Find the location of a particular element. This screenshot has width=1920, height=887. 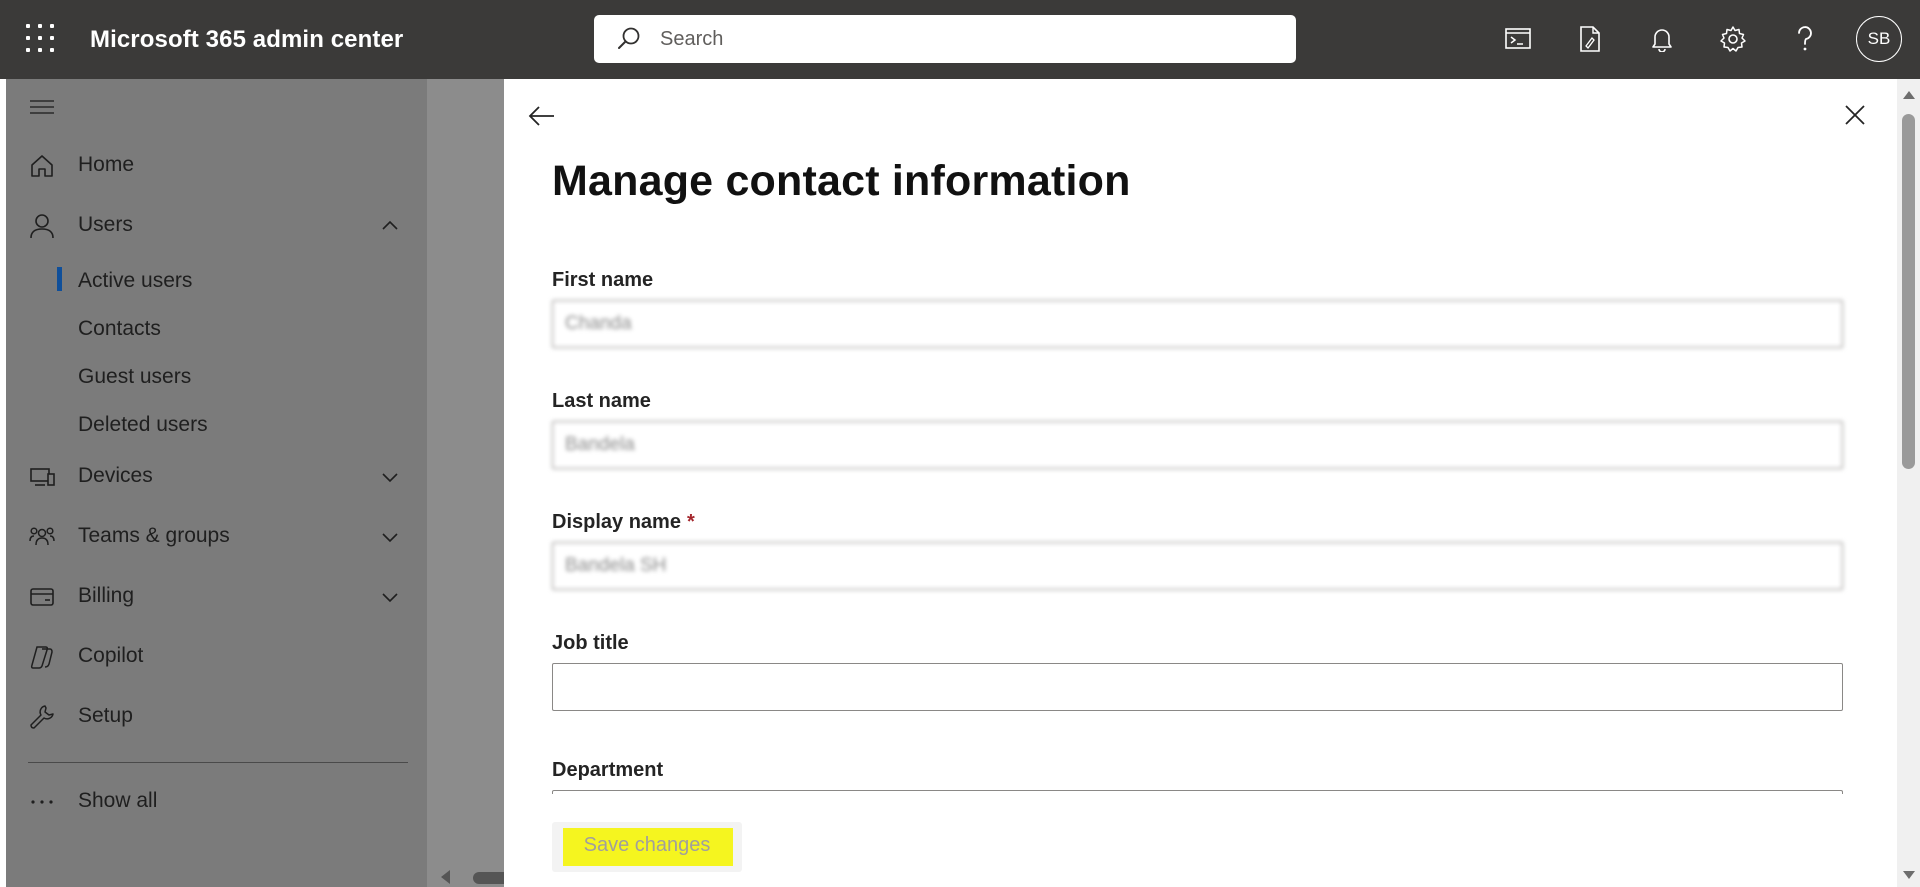

nav-label-billing: Billing is located at coordinates (106, 595).